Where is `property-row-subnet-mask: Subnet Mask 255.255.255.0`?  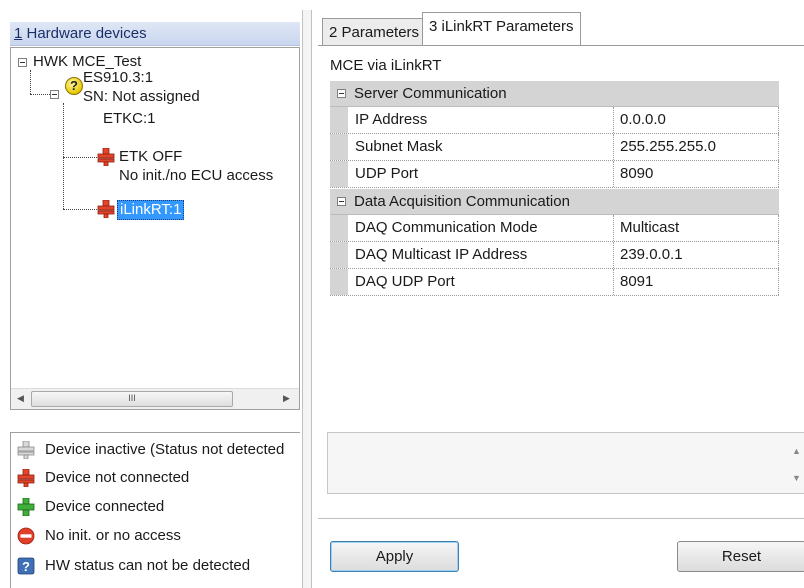 property-row-subnet-mask: Subnet Mask 255.255.255.0 is located at coordinates (554, 147).